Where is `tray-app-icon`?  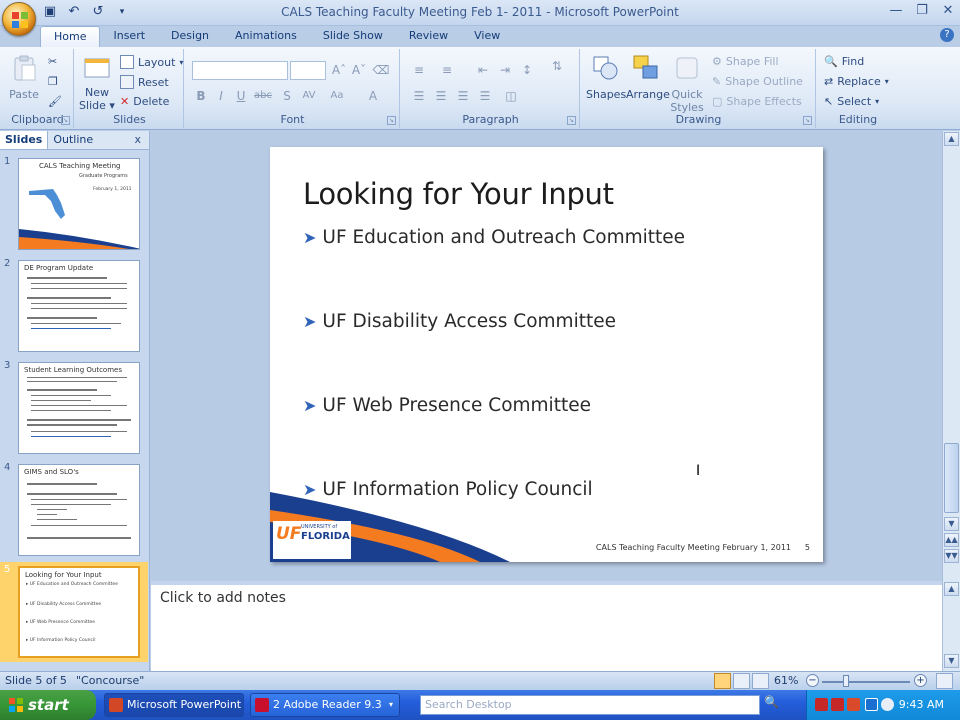
tray-app-icon is located at coordinates (821, 704).